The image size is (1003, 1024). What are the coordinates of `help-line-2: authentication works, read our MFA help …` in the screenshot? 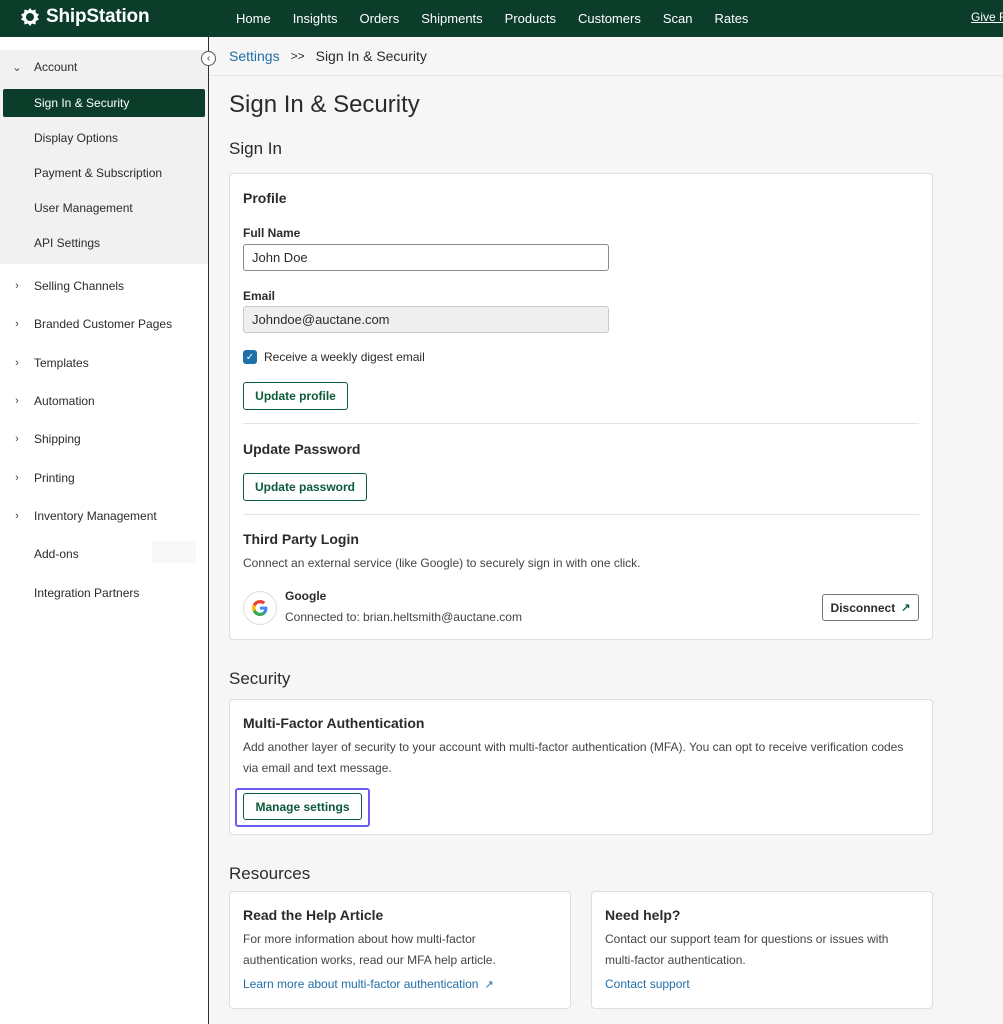 It's located at (369, 960).